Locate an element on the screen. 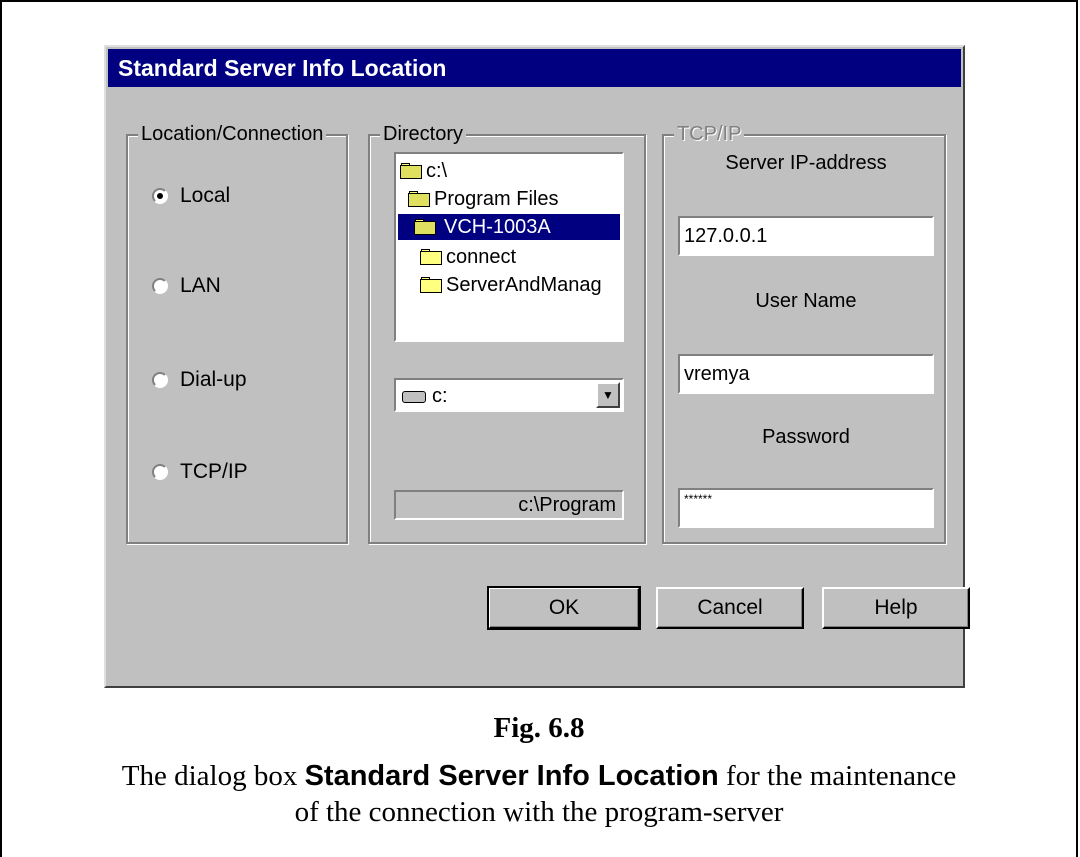 This screenshot has height=857, width=1080. help-button: Help is located at coordinates (896, 608).